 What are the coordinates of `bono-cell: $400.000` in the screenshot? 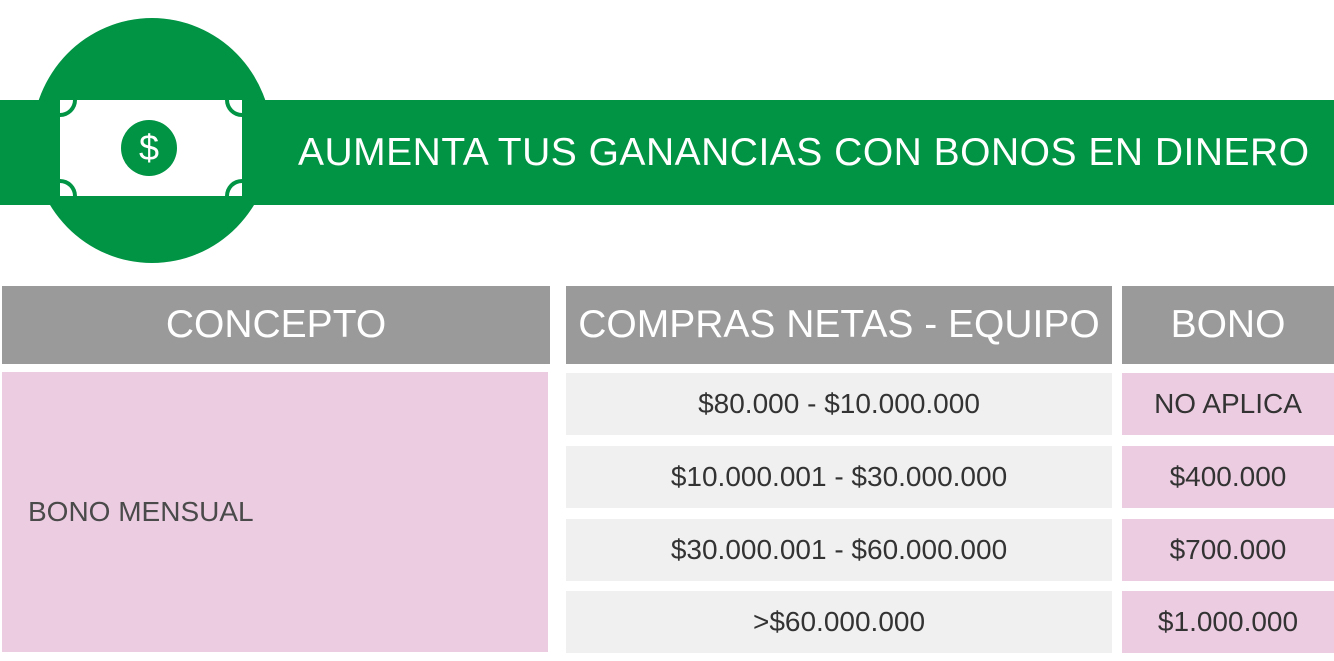 It's located at (1228, 477).